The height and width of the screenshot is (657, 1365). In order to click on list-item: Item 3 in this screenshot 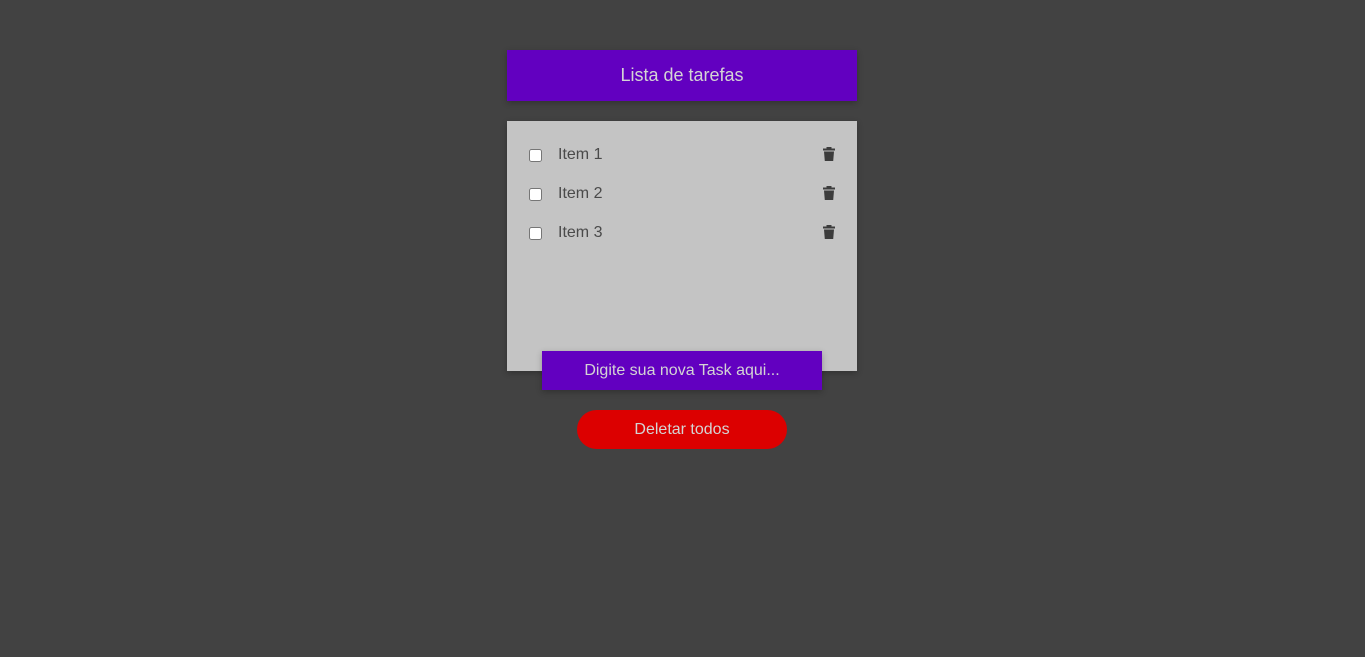, I will do `click(682, 233)`.